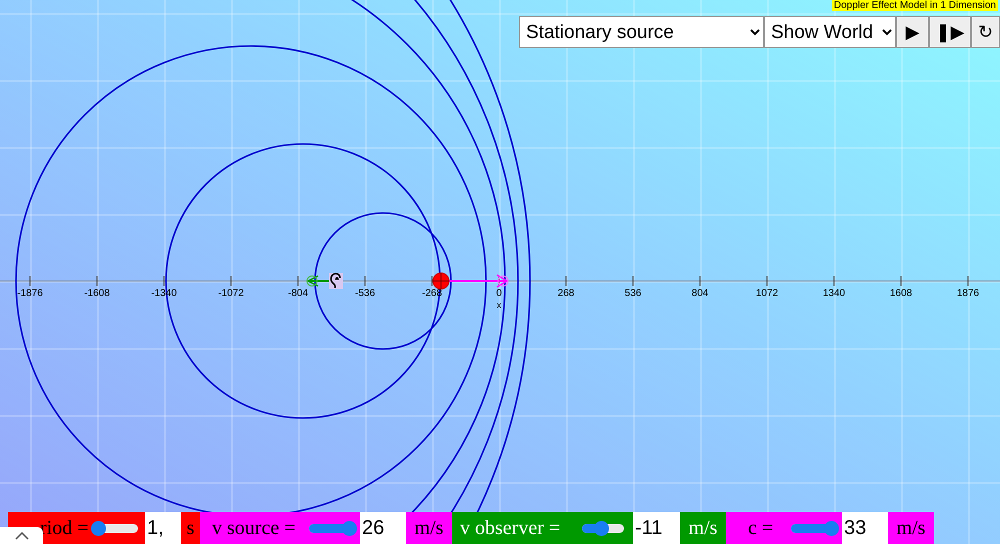  Describe the element at coordinates (985, 32) in the screenshot. I see `reset-button: ↻` at that location.